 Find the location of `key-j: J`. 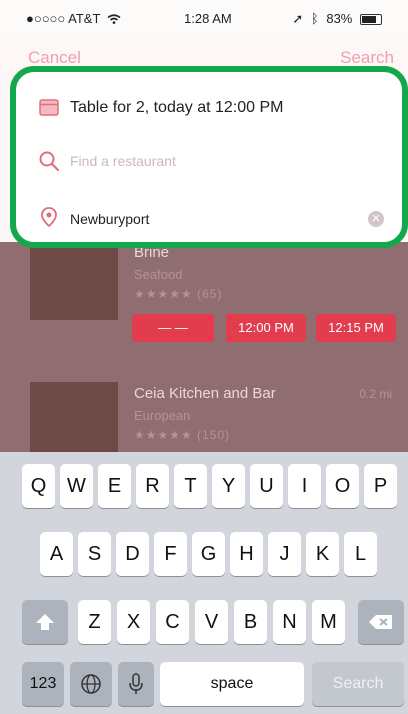

key-j: J is located at coordinates (284, 554).